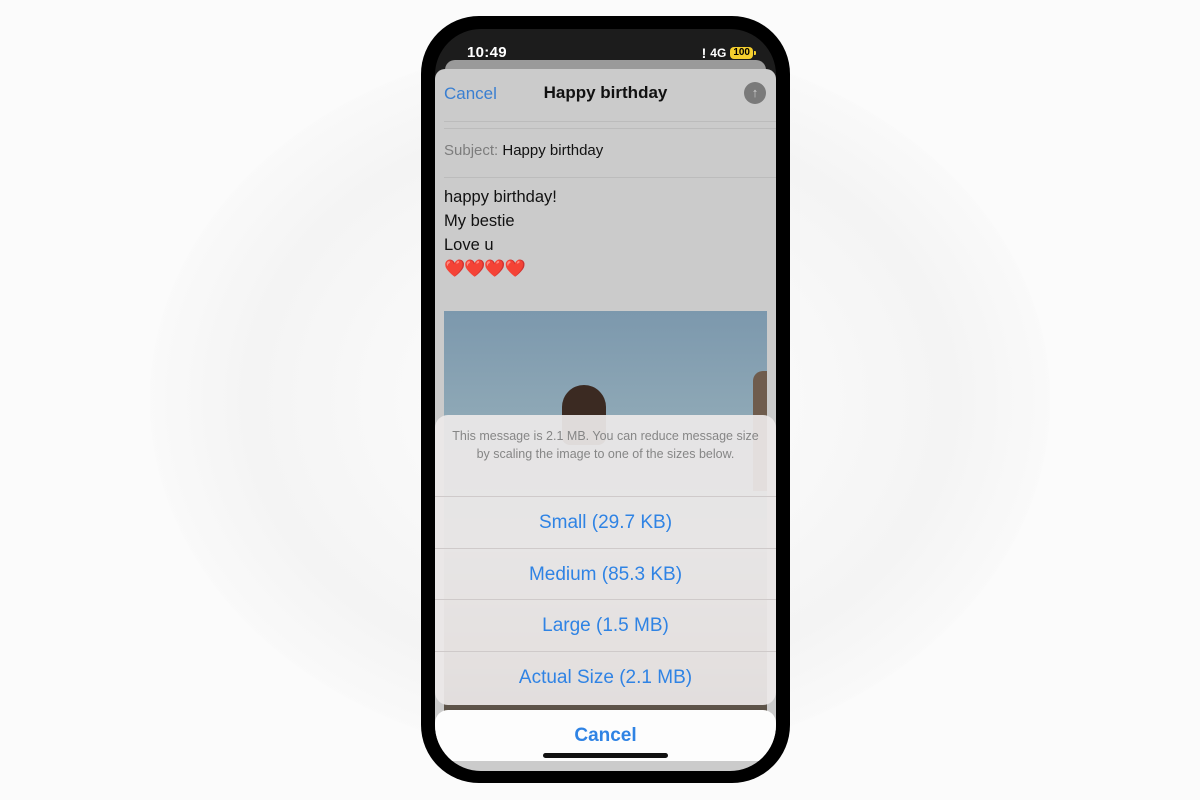 The height and width of the screenshot is (800, 1200). What do you see at coordinates (605, 573) in the screenshot?
I see `option-medium: Medium (85.3 KB)` at bounding box center [605, 573].